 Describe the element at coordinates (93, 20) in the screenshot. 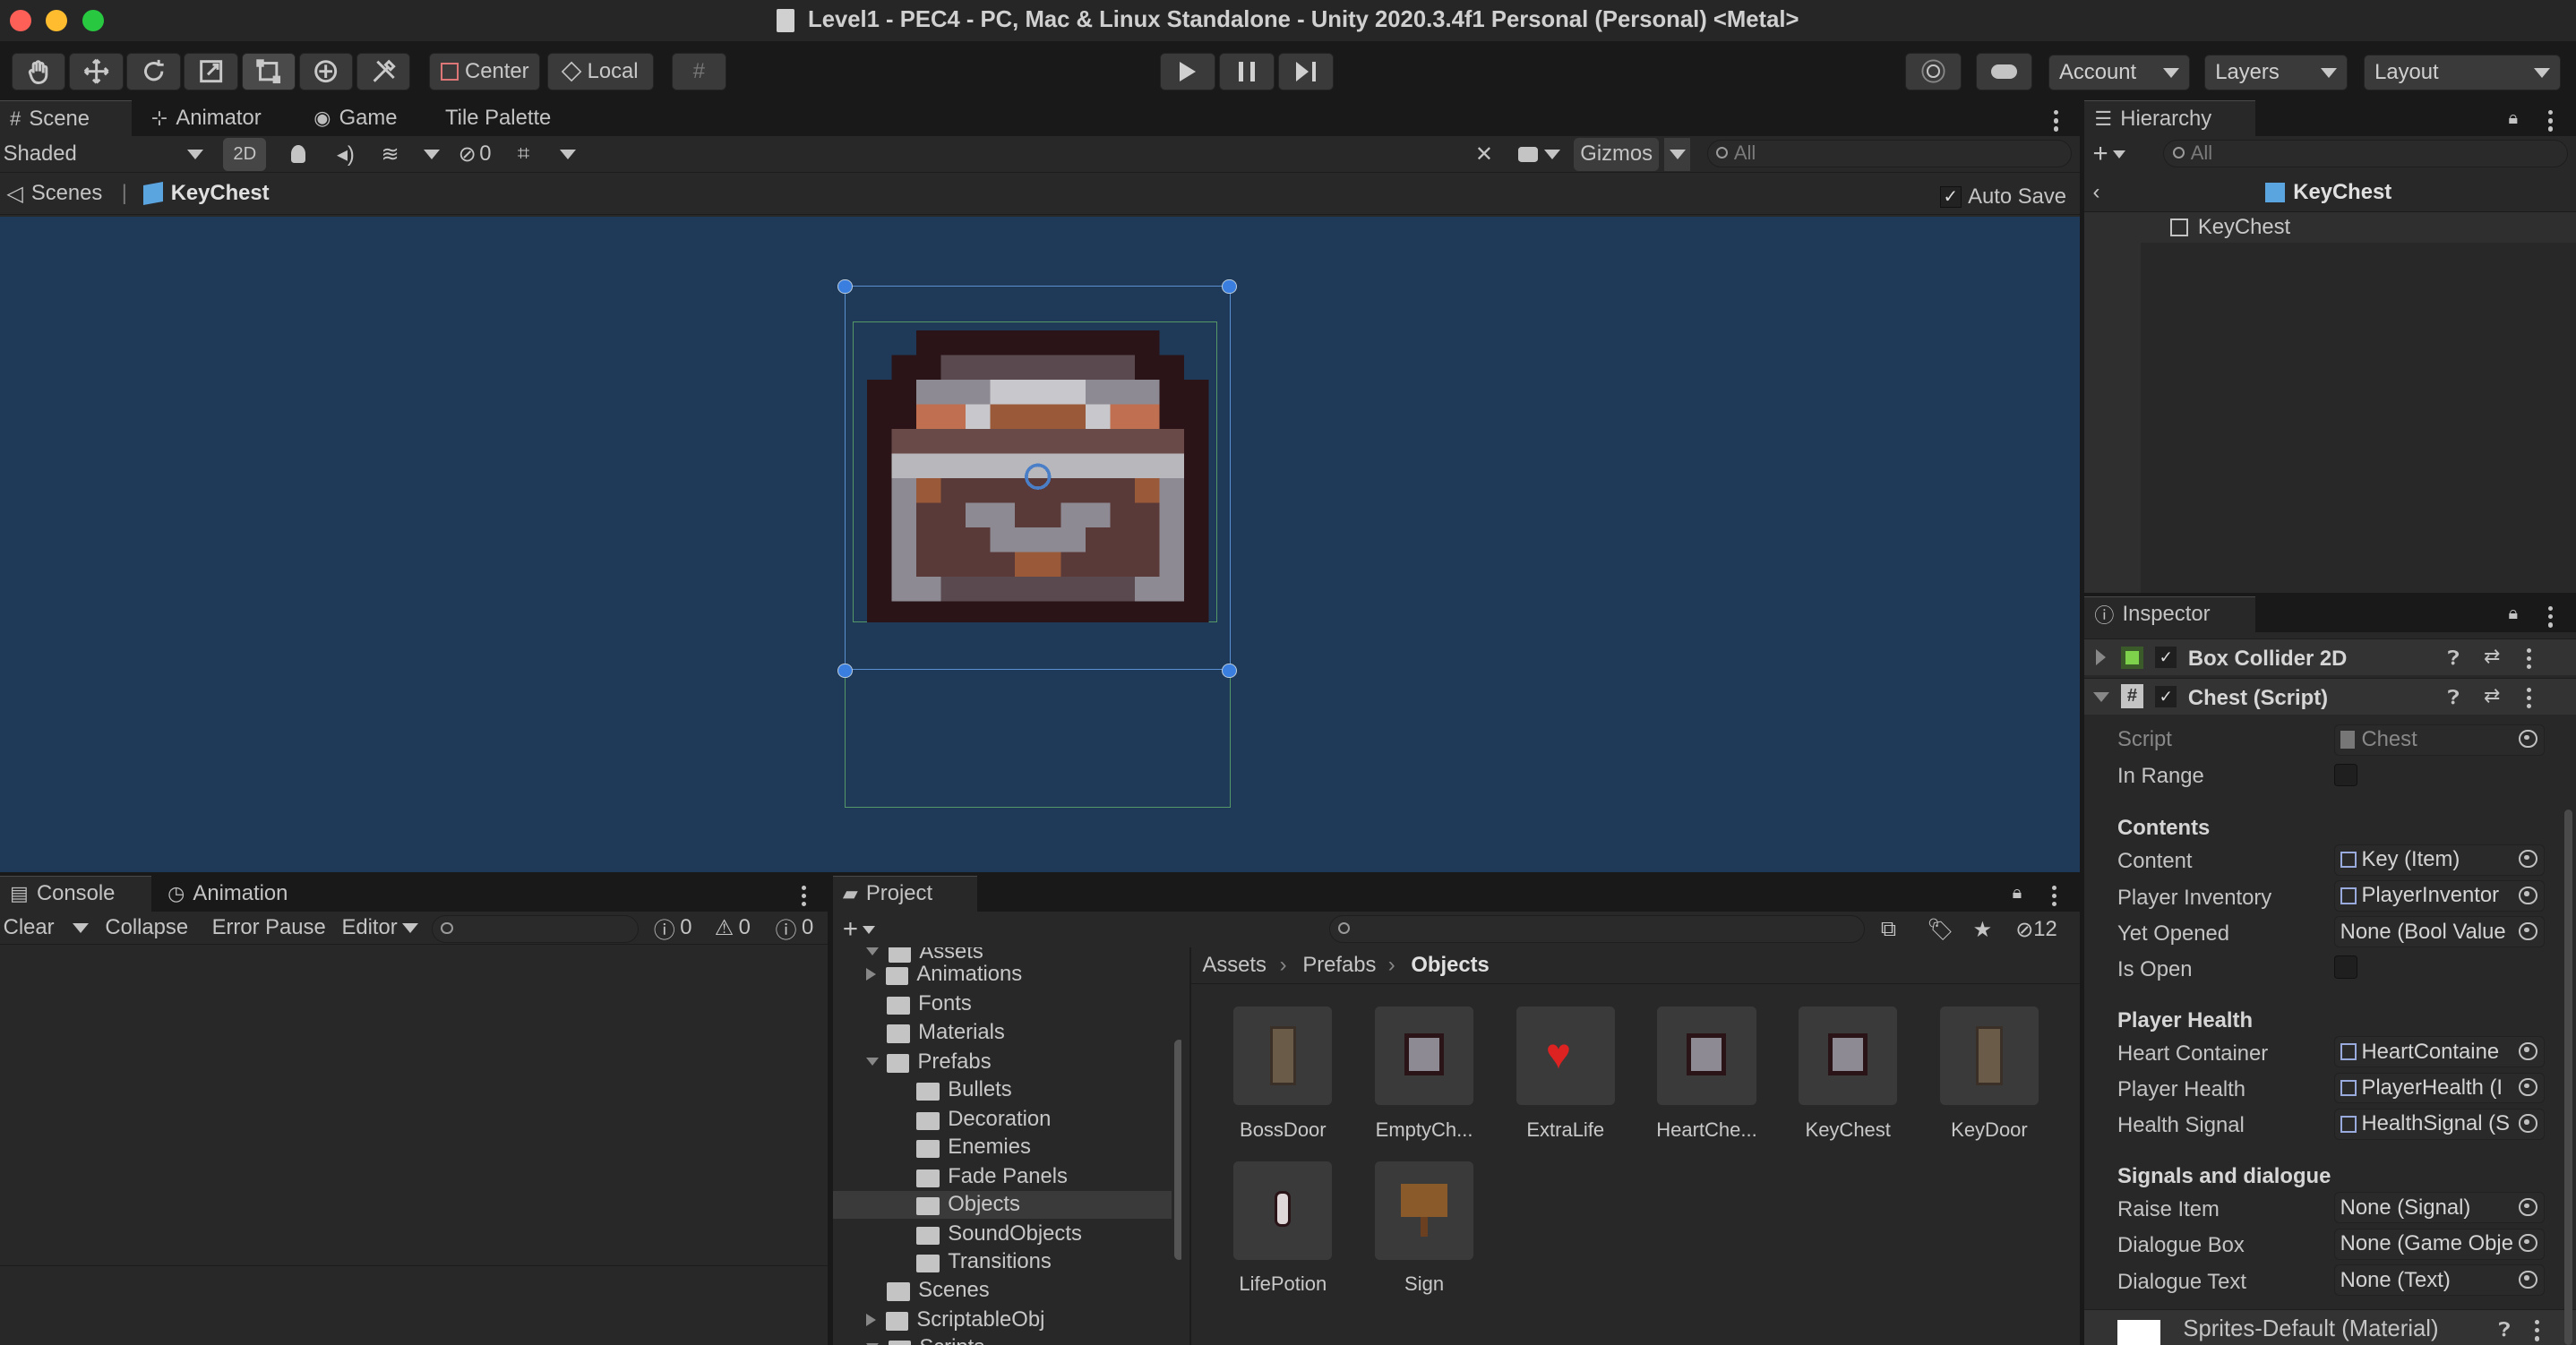

I see `zoom-window-button` at that location.